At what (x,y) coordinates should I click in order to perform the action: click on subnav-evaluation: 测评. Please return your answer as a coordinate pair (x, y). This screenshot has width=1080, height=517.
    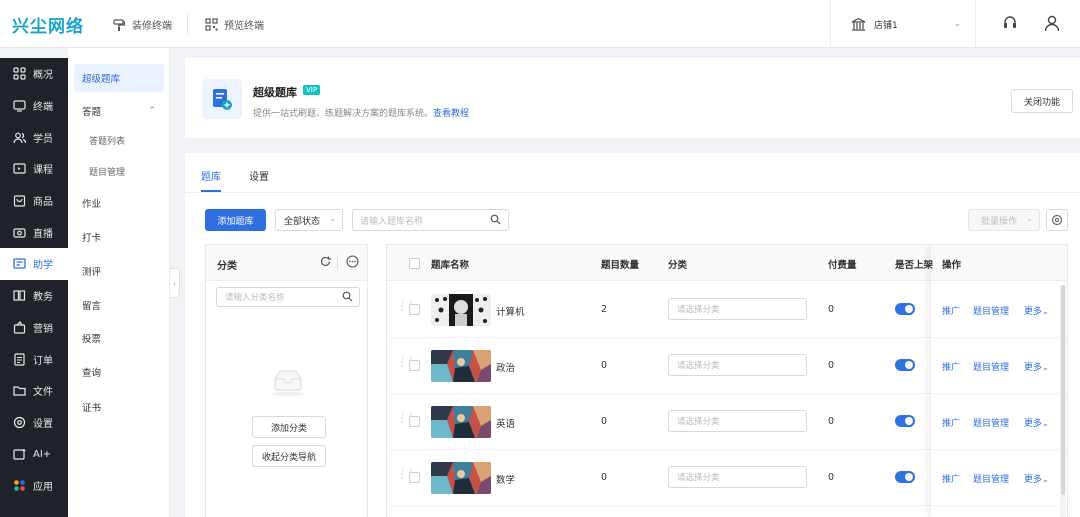
    Looking at the image, I should click on (119, 271).